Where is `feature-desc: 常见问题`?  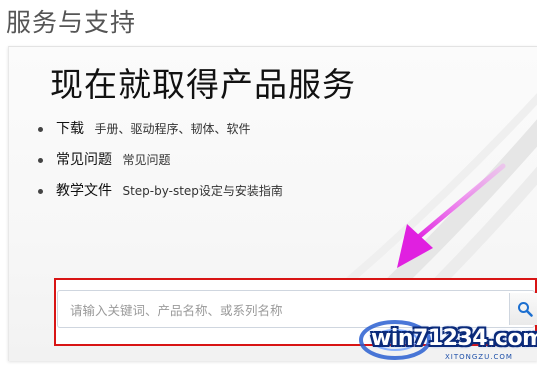 feature-desc: 常见问题 is located at coordinates (146, 160).